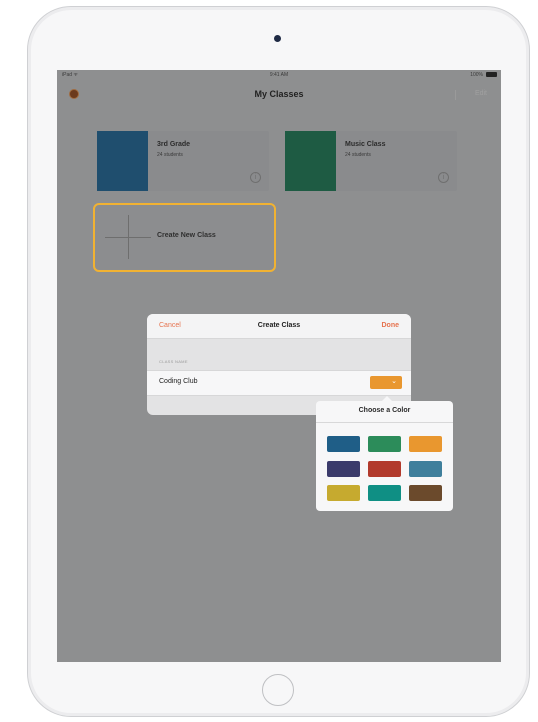 The image size is (538, 722). What do you see at coordinates (394, 381) in the screenshot?
I see `chevron-down-icon: ⌄` at bounding box center [394, 381].